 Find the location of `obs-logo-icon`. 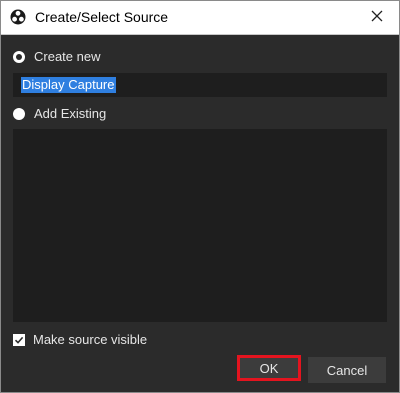

obs-logo-icon is located at coordinates (18, 17).